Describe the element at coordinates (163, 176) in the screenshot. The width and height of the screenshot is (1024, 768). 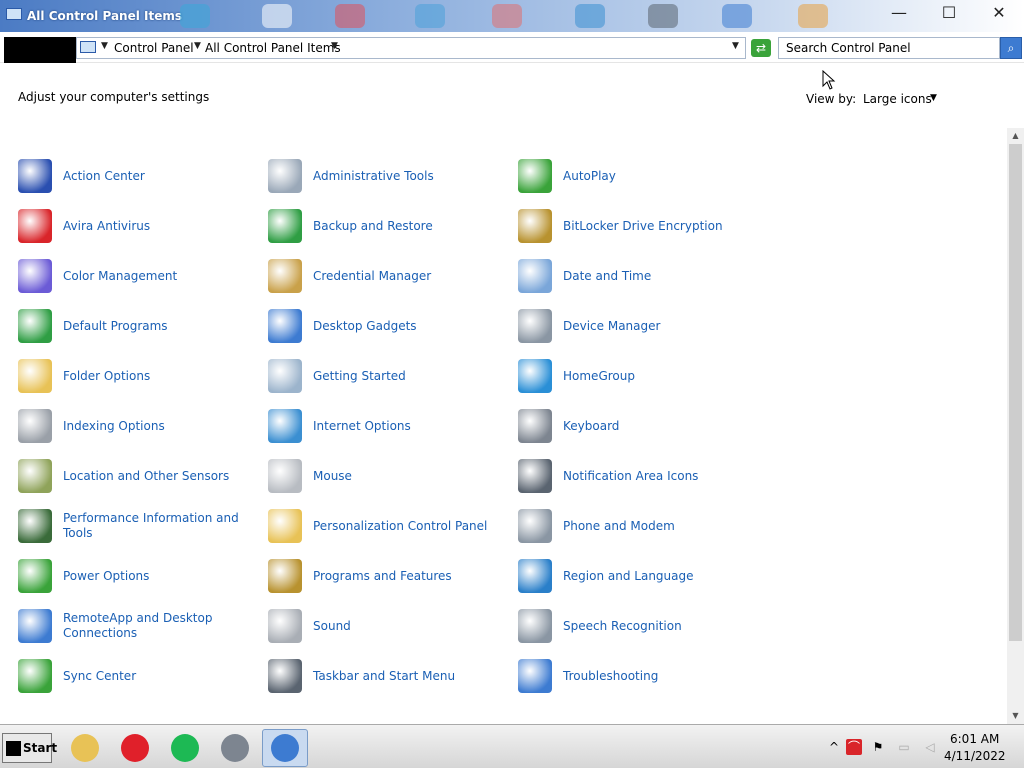
I see `control-panel-item-label: Action Center` at that location.